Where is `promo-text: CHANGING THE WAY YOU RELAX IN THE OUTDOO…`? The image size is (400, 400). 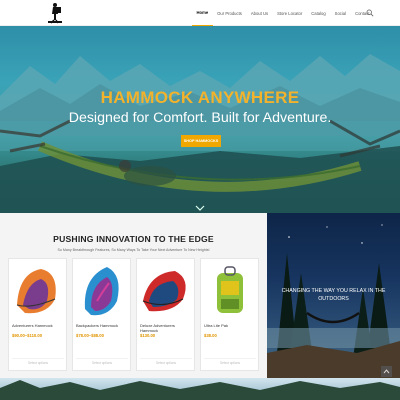
promo-text: CHANGING THE WAY YOU RELAX IN THE OUTDOO… is located at coordinates (333, 295).